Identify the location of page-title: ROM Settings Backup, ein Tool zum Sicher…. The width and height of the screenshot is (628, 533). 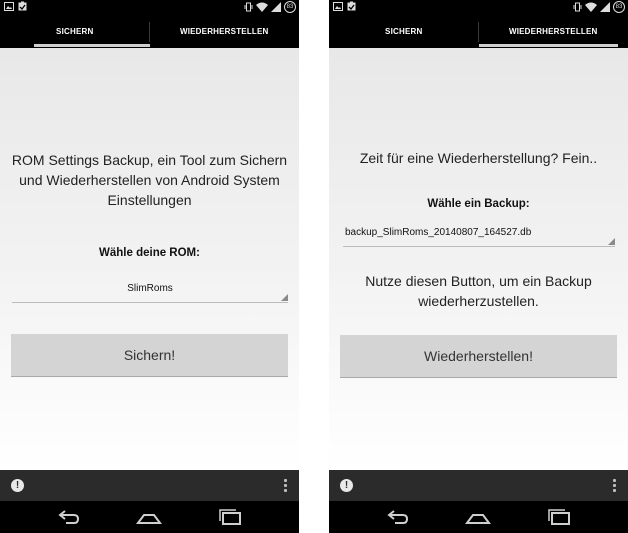
(149, 180).